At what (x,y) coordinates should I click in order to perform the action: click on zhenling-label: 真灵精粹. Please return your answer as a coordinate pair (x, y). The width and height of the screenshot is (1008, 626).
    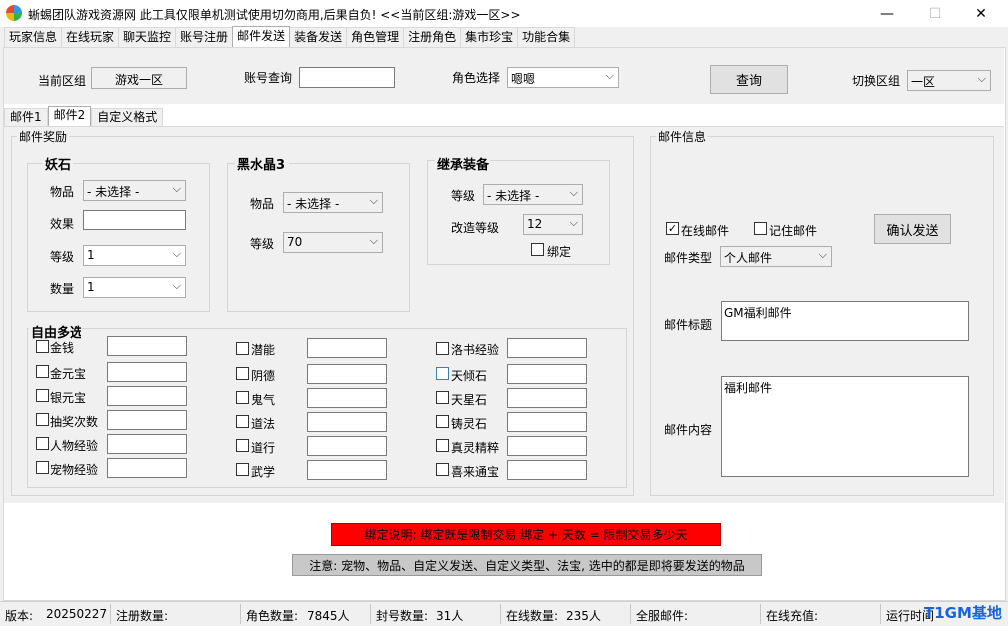
    Looking at the image, I should click on (475, 448).